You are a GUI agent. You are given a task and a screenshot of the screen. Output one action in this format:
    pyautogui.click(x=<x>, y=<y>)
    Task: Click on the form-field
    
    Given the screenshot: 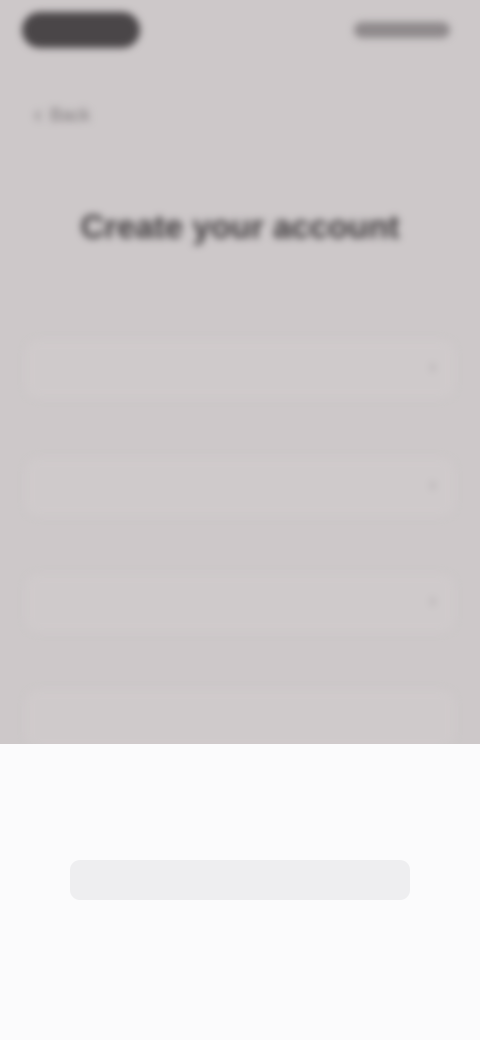 What is the action you would take?
    pyautogui.click(x=240, y=719)
    